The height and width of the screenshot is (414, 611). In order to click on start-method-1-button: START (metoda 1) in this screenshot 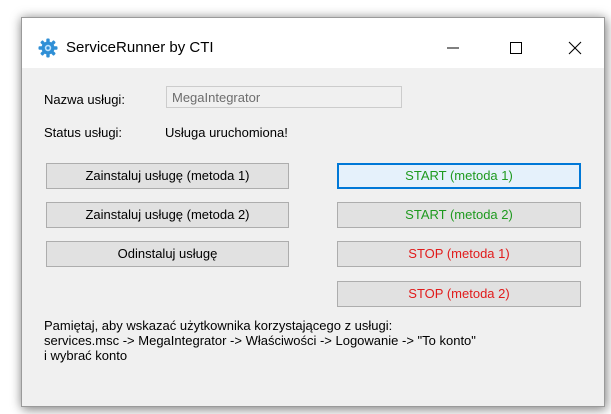, I will do `click(459, 176)`.